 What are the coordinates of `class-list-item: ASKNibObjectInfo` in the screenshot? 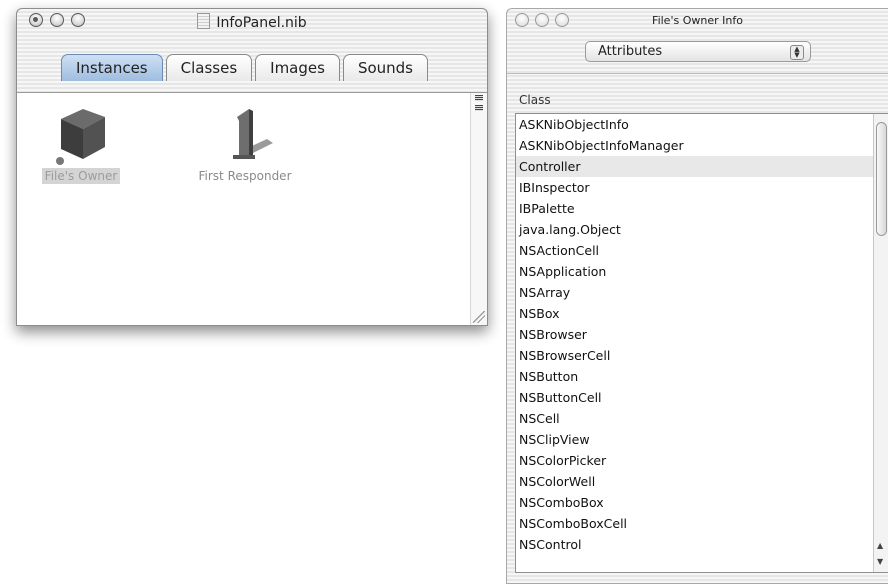 It's located at (702, 124).